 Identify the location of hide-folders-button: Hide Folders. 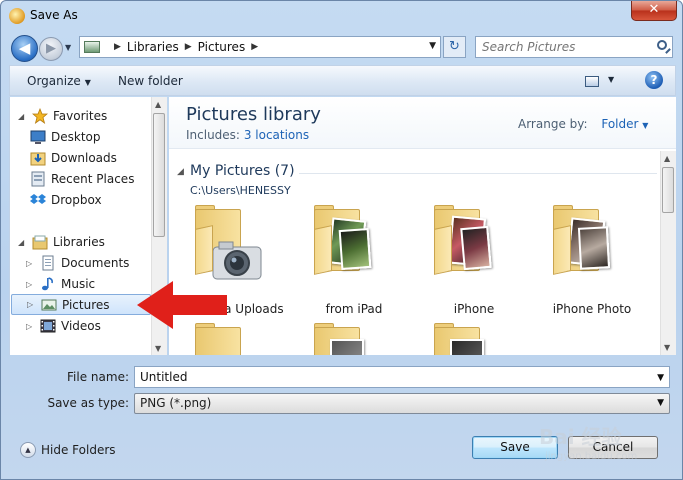
(78, 450).